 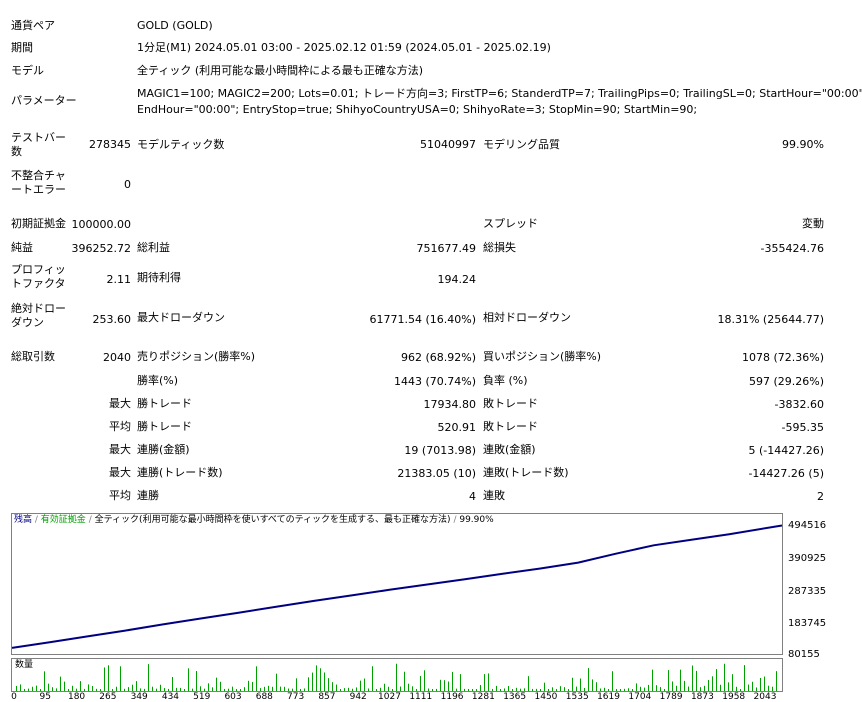 What do you see at coordinates (108, 697) in the screenshot?
I see `x-tick-label: 265` at bounding box center [108, 697].